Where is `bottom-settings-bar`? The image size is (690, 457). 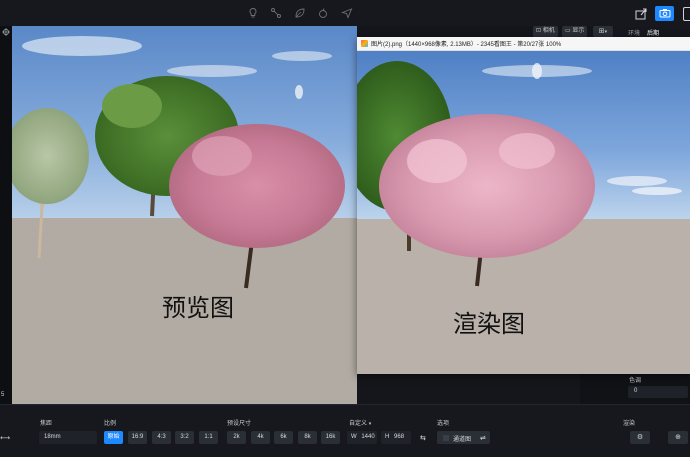
bottom-settings-bar is located at coordinates (345, 430).